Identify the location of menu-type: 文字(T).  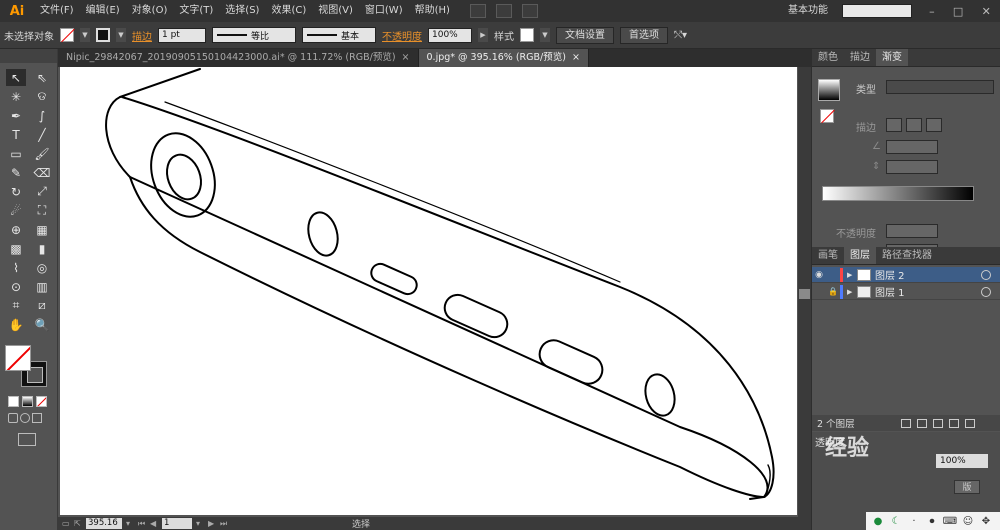
(196, 11).